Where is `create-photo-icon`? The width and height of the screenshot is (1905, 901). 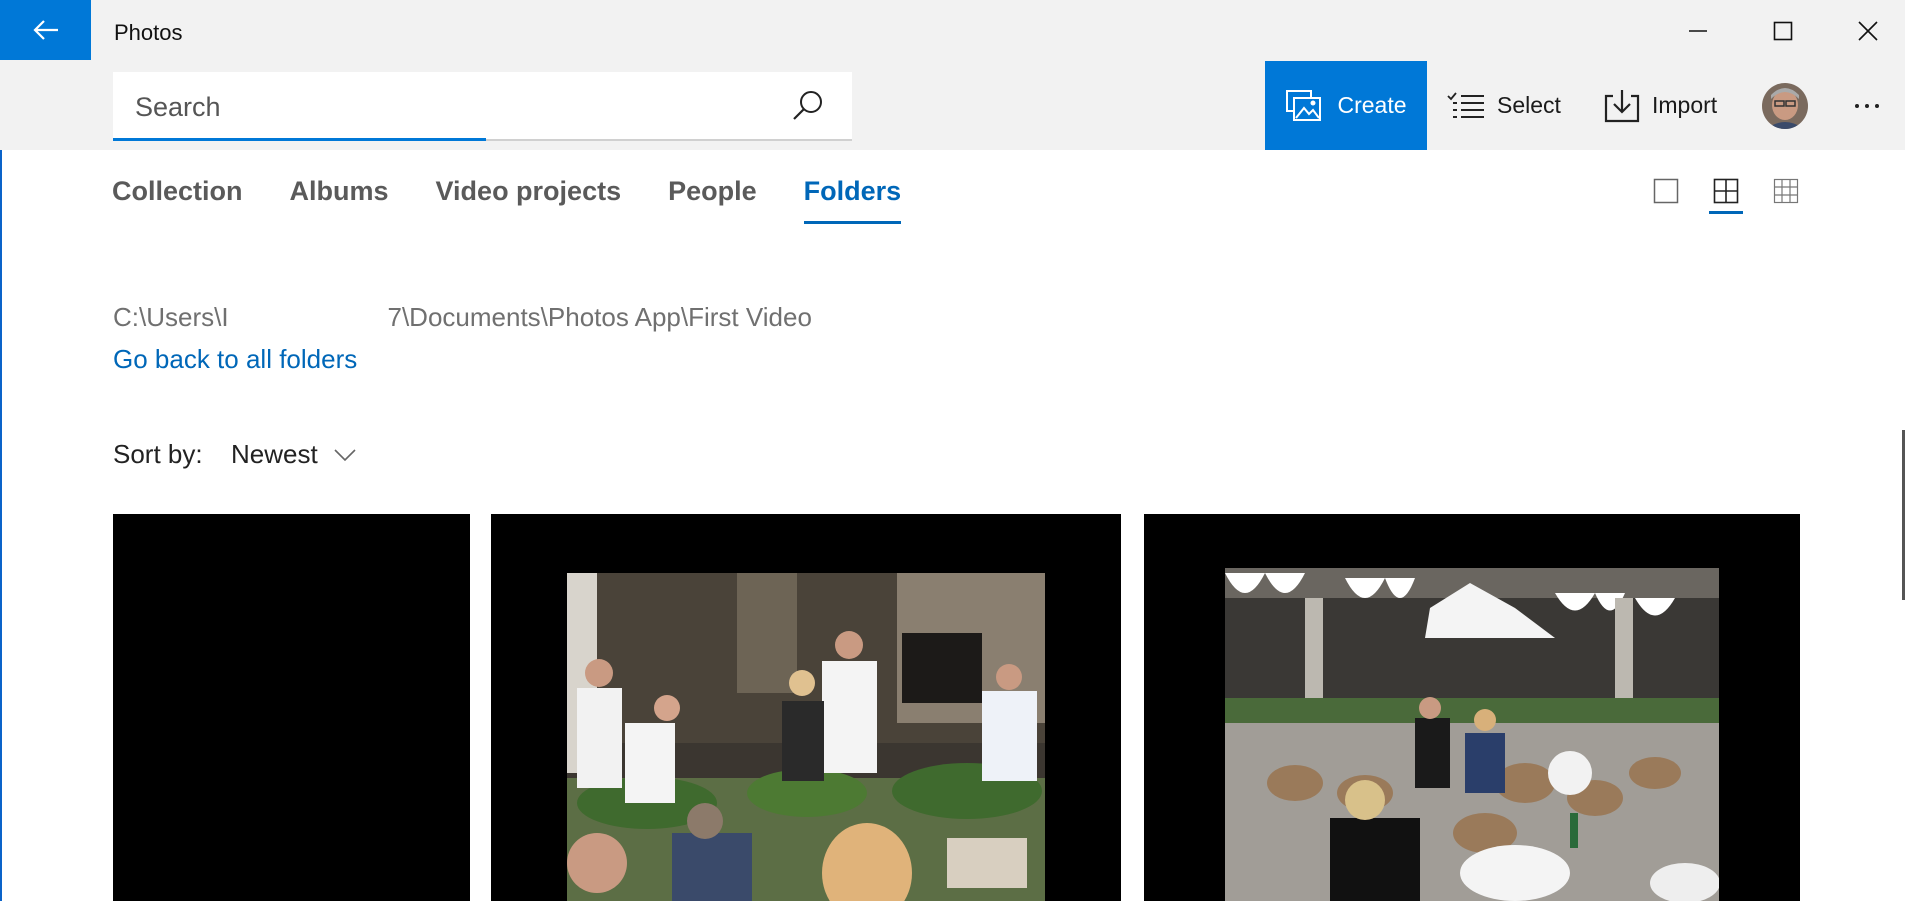 create-photo-icon is located at coordinates (1304, 105).